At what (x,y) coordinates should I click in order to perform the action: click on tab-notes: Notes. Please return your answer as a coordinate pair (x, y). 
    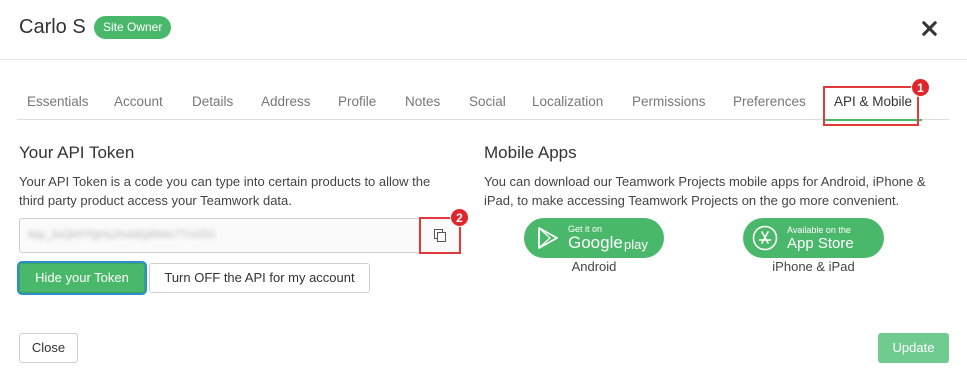
    Looking at the image, I should click on (422, 102).